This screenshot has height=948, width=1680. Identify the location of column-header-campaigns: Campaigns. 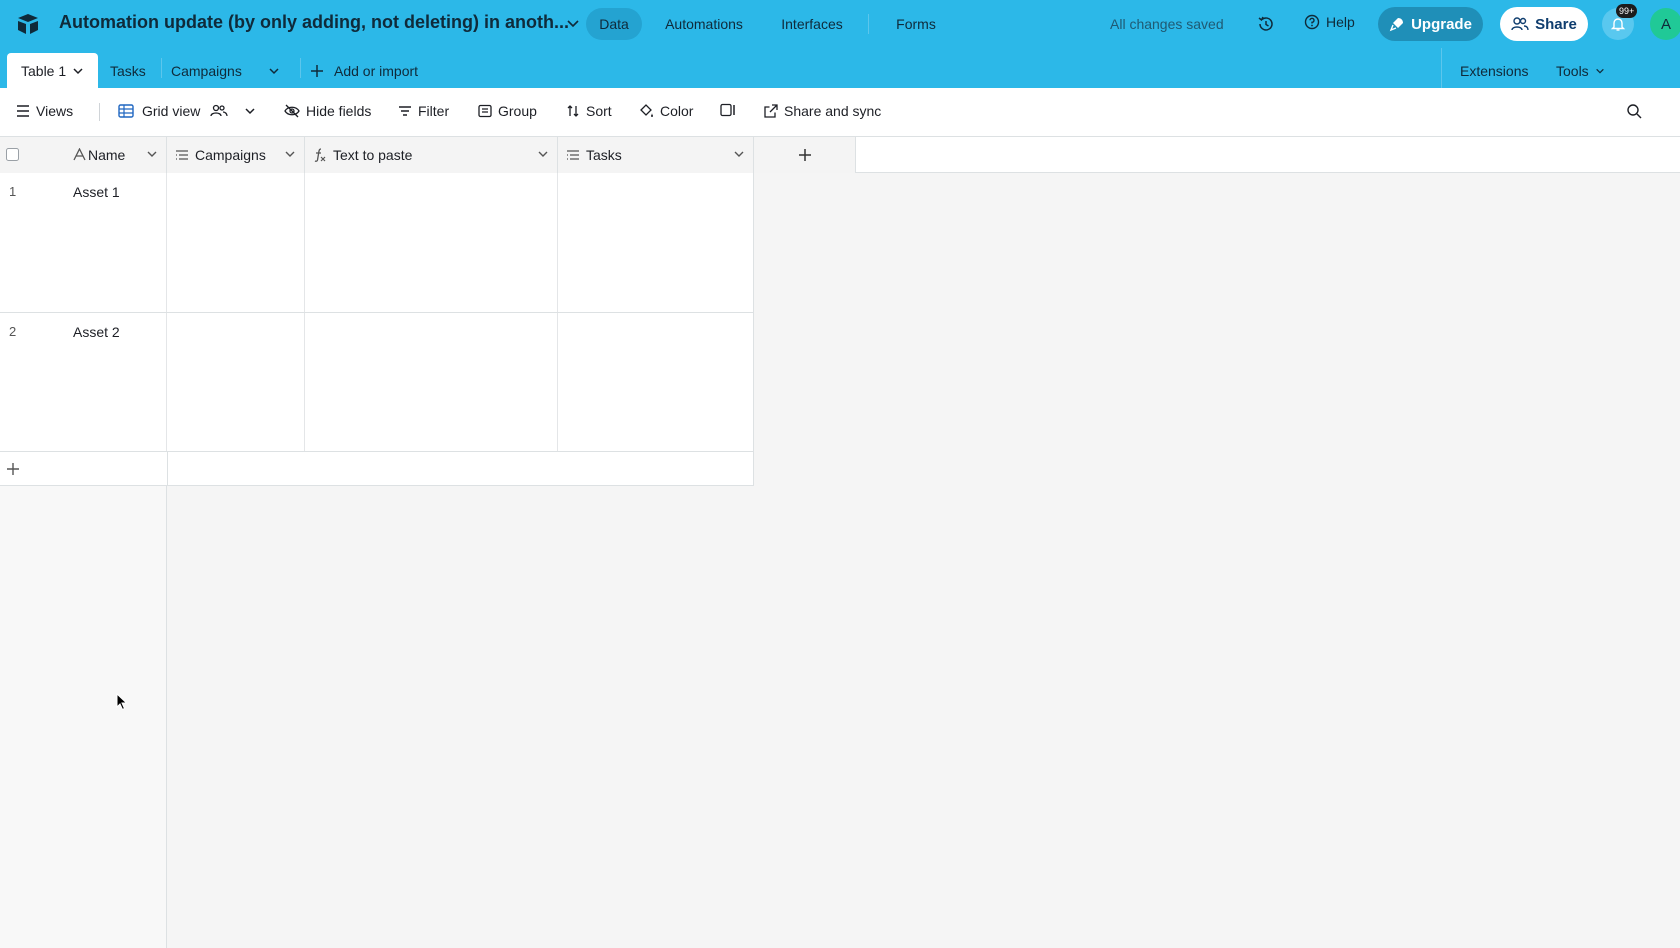
(236, 155).